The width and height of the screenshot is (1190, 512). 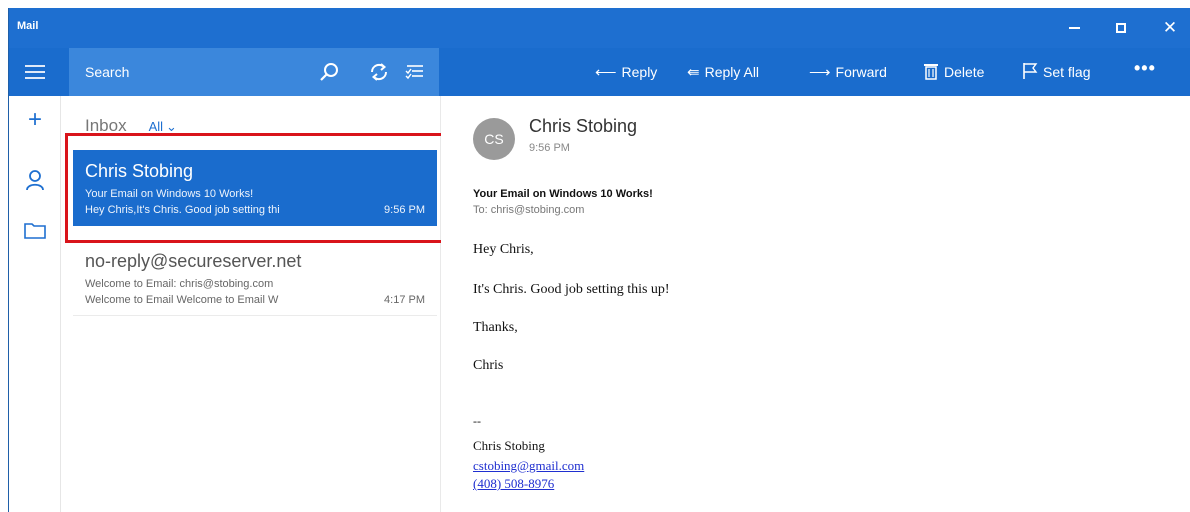 I want to click on maximize-button, so click(x=1121, y=28).